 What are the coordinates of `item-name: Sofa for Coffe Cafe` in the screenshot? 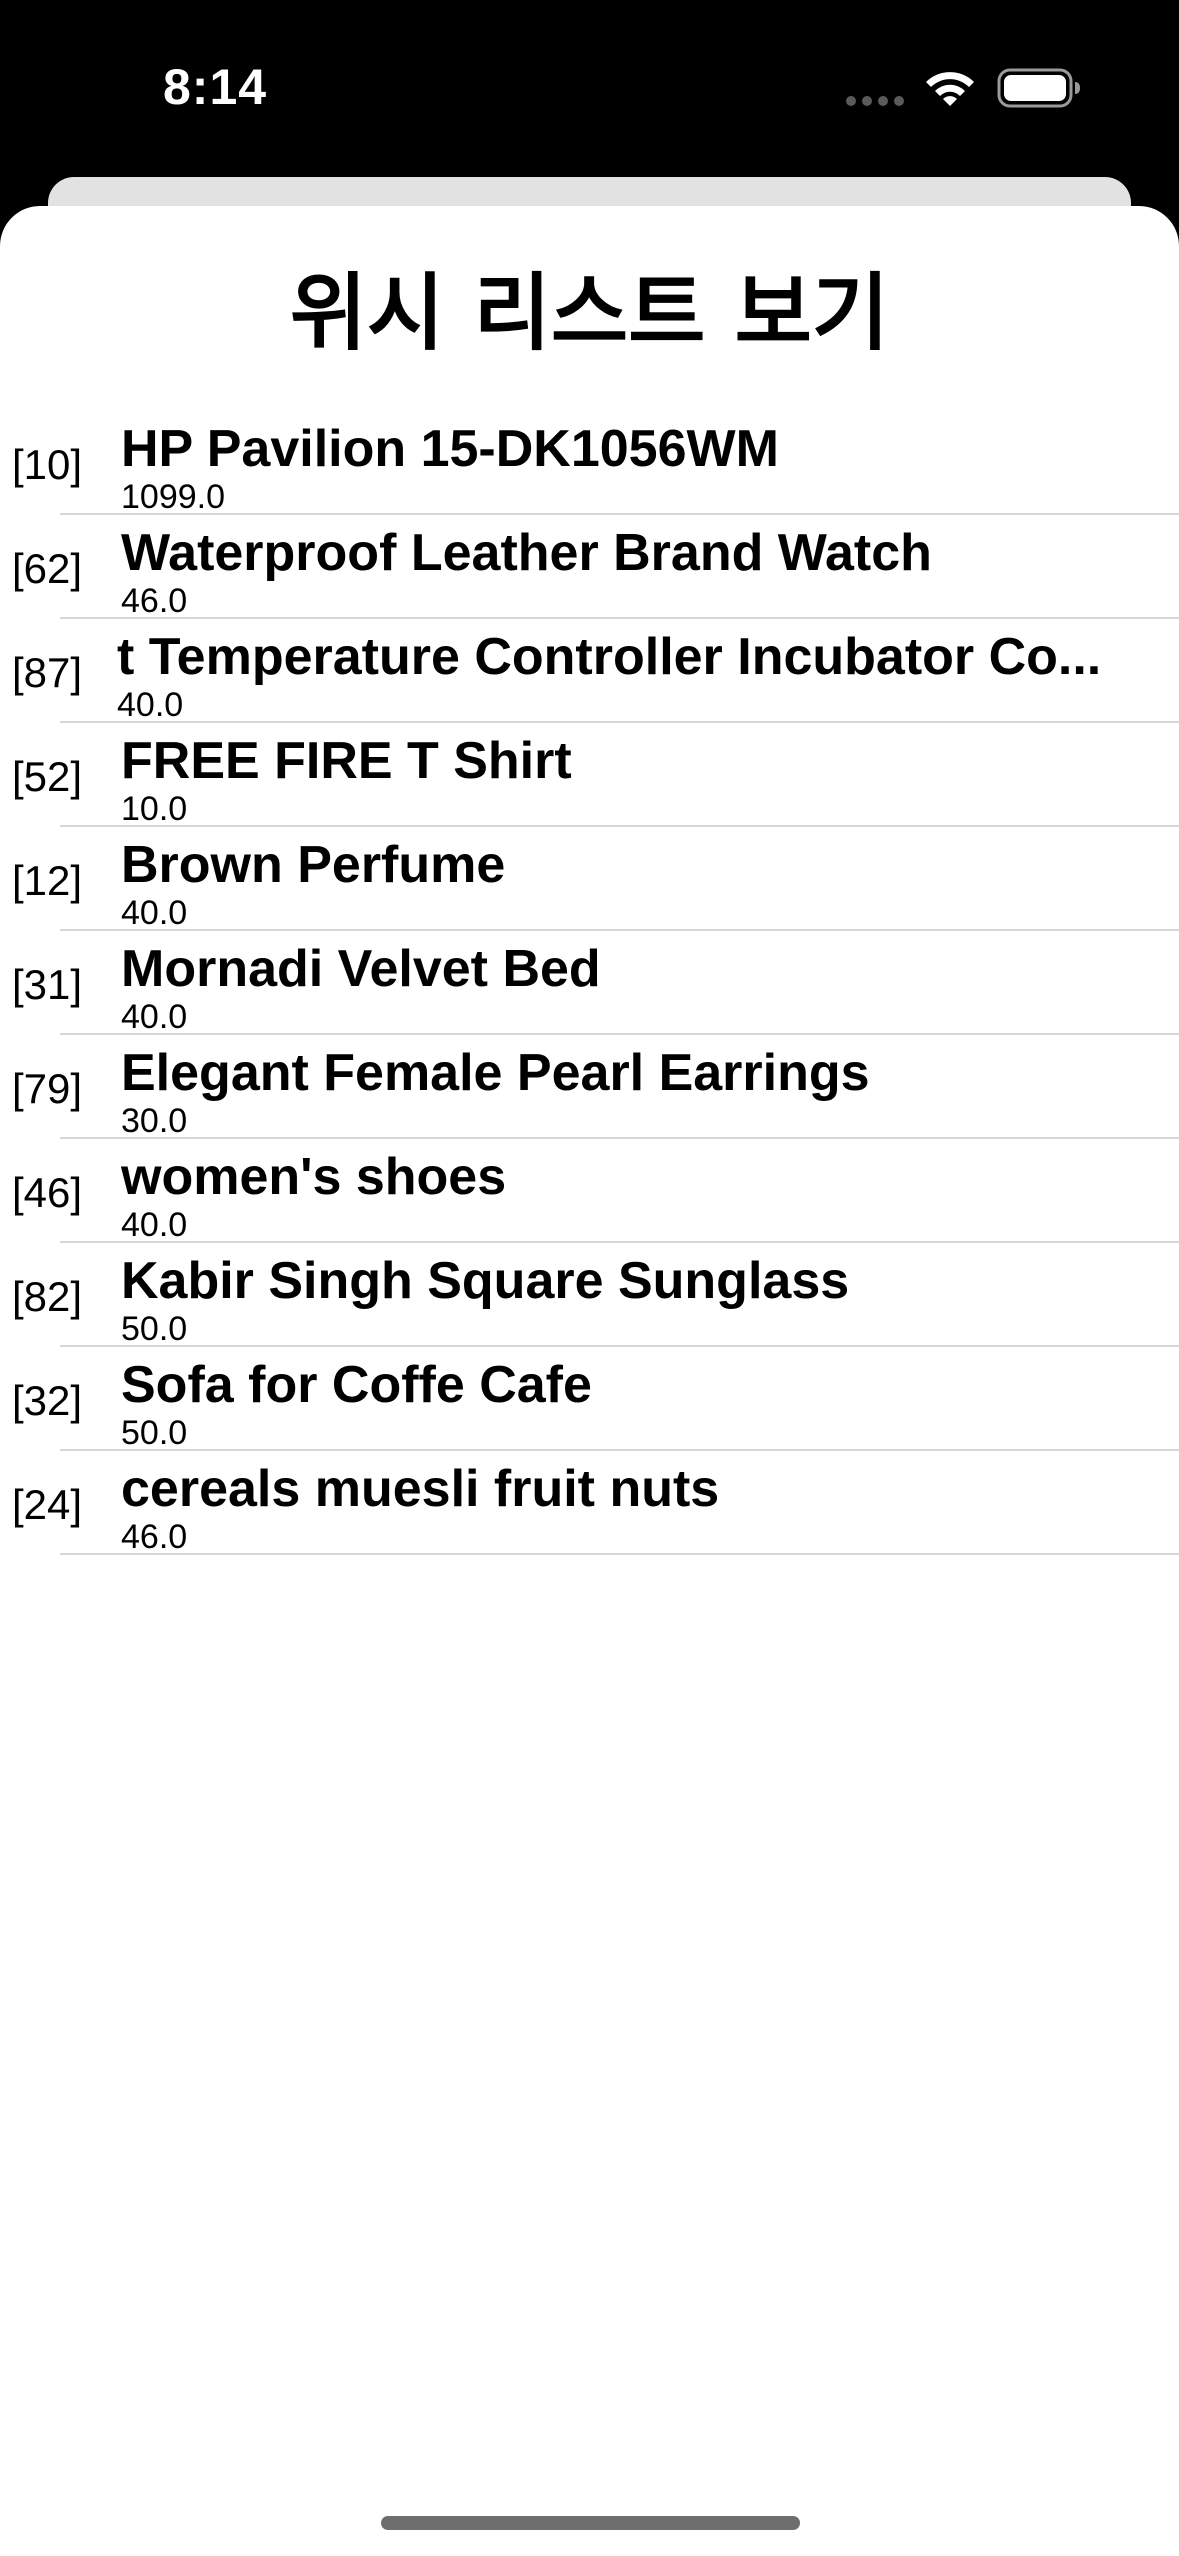 It's located at (356, 1385).